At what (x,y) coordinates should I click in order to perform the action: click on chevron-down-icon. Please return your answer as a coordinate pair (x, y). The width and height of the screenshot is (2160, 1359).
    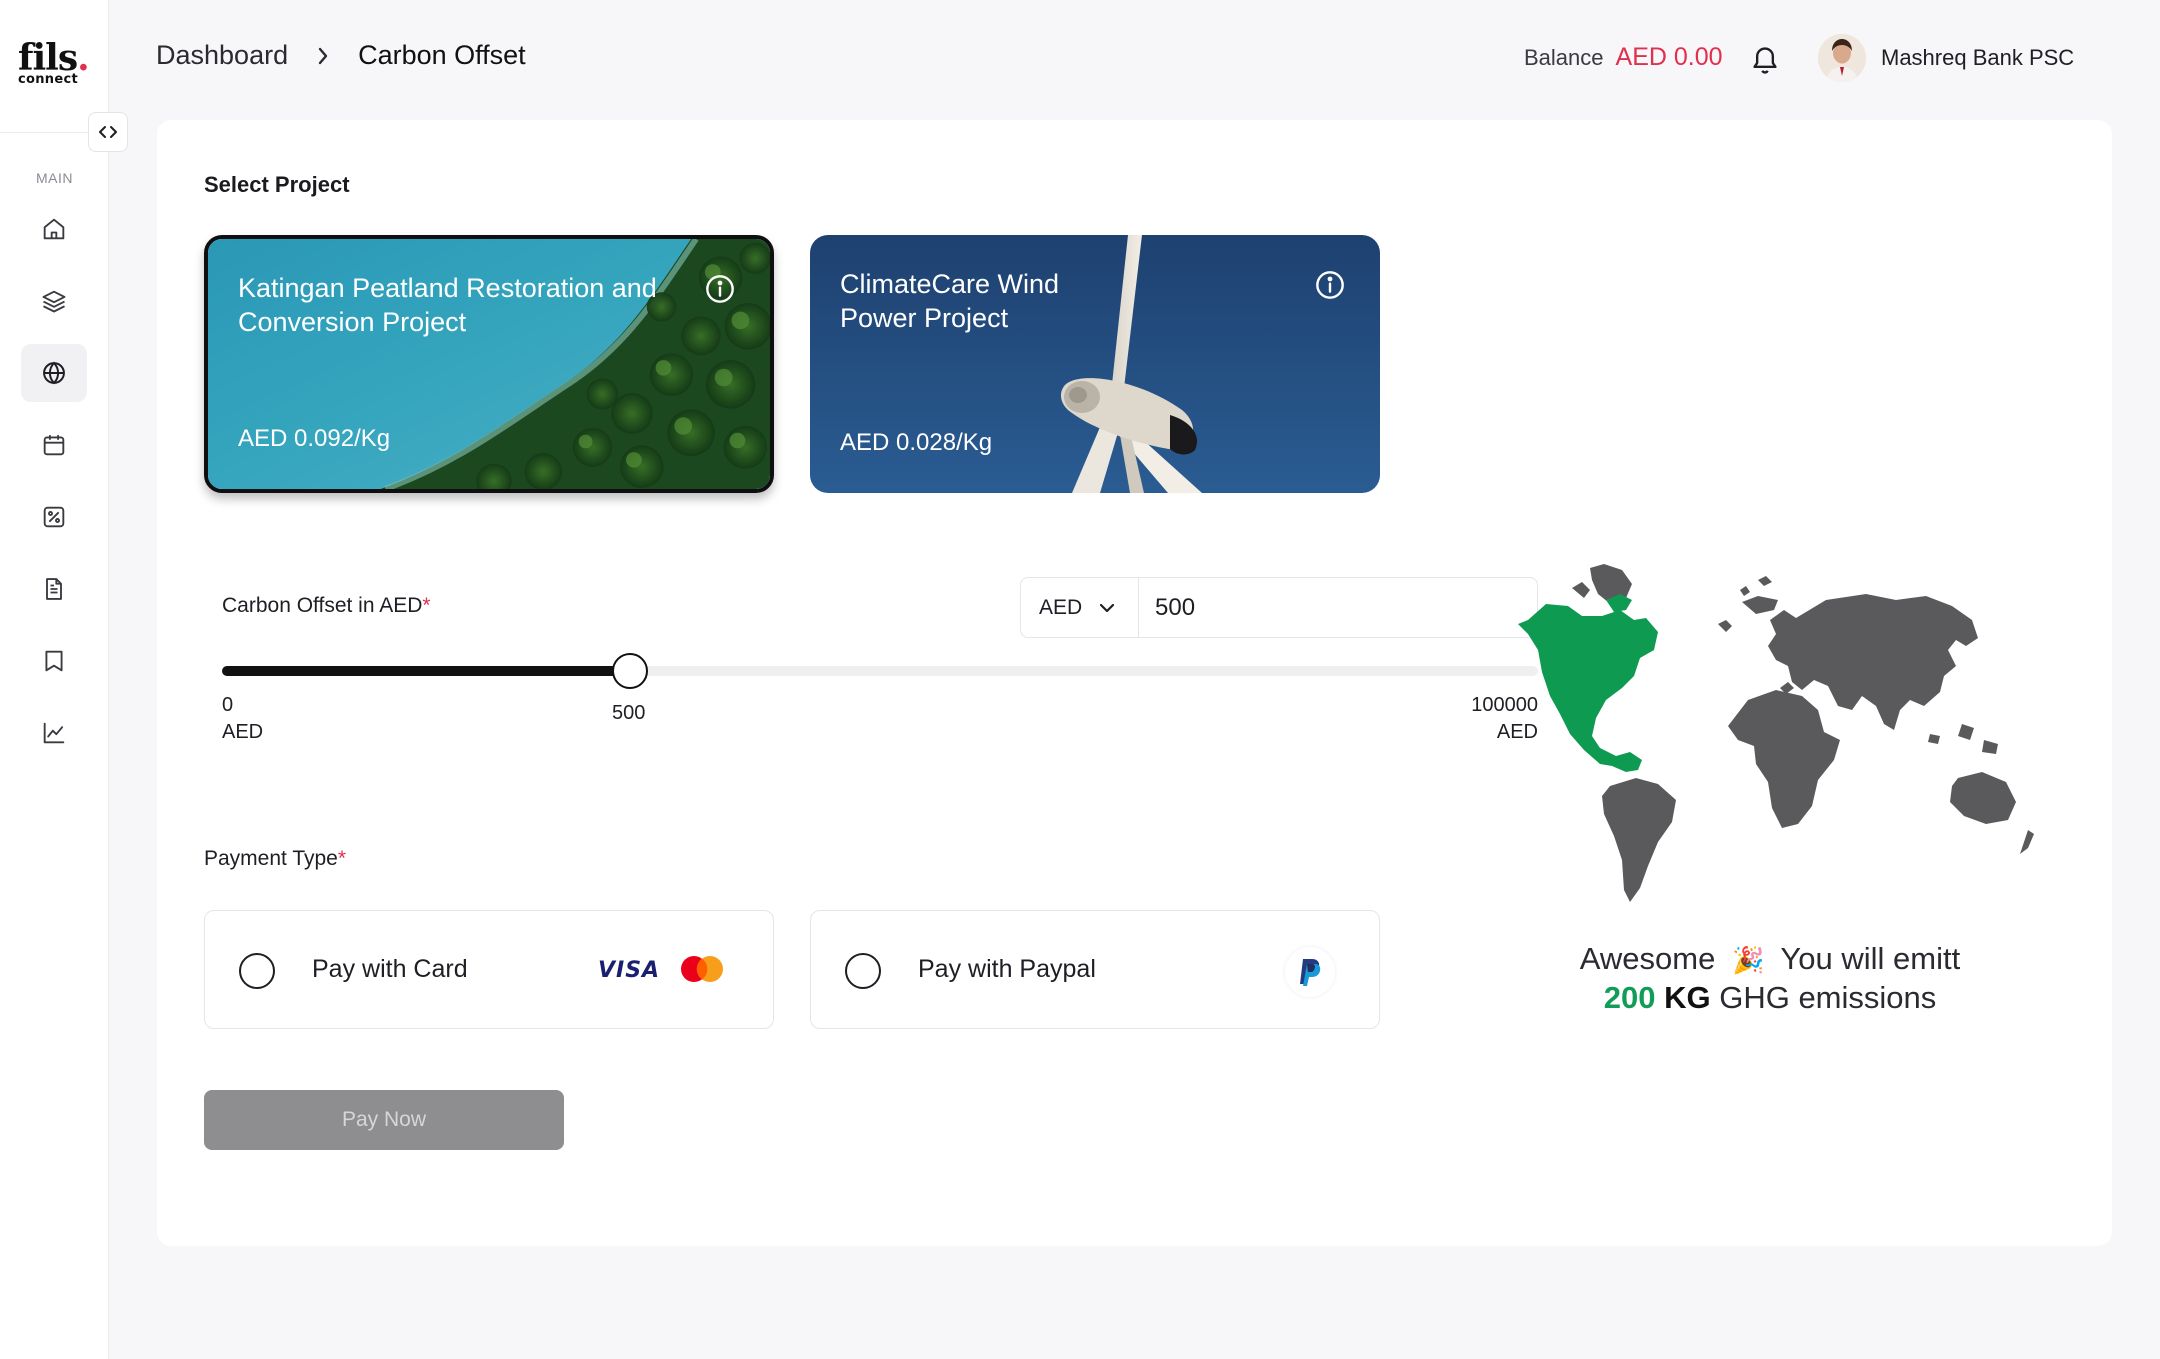
    Looking at the image, I should click on (1107, 607).